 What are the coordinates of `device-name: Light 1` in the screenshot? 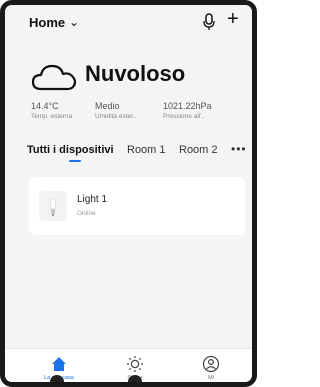 It's located at (92, 199).